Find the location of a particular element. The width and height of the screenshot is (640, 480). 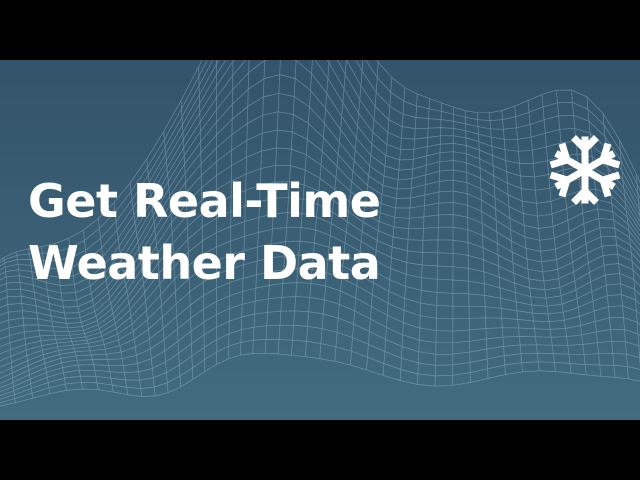

headline-line-2: Weather Data is located at coordinates (204, 263).